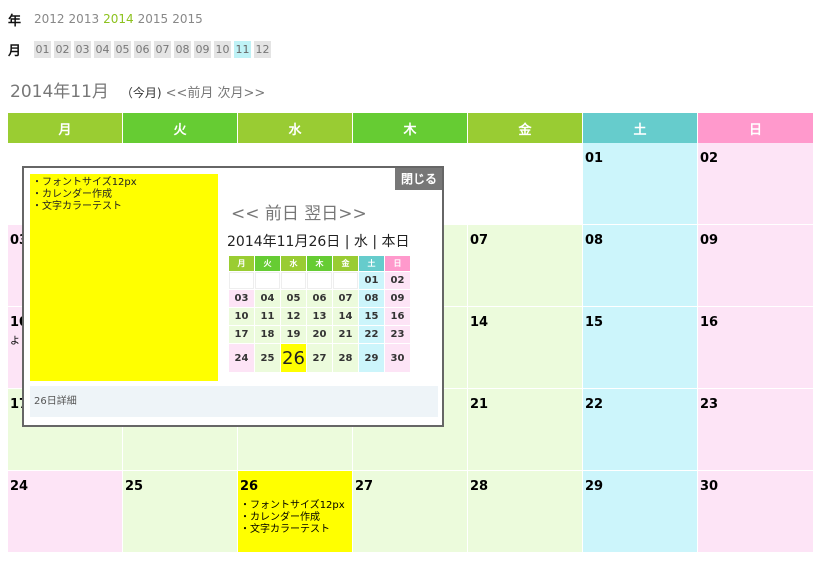 The image size is (828, 565). Describe the element at coordinates (640, 512) in the screenshot. I see `calendar-day-cell: 29` at that location.